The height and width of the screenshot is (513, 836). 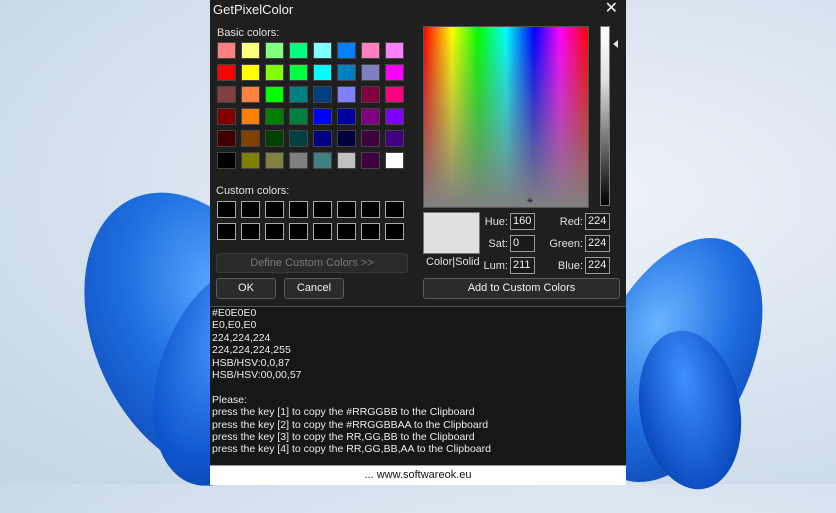 What do you see at coordinates (522, 243) in the screenshot?
I see `sat-field: 0` at bounding box center [522, 243].